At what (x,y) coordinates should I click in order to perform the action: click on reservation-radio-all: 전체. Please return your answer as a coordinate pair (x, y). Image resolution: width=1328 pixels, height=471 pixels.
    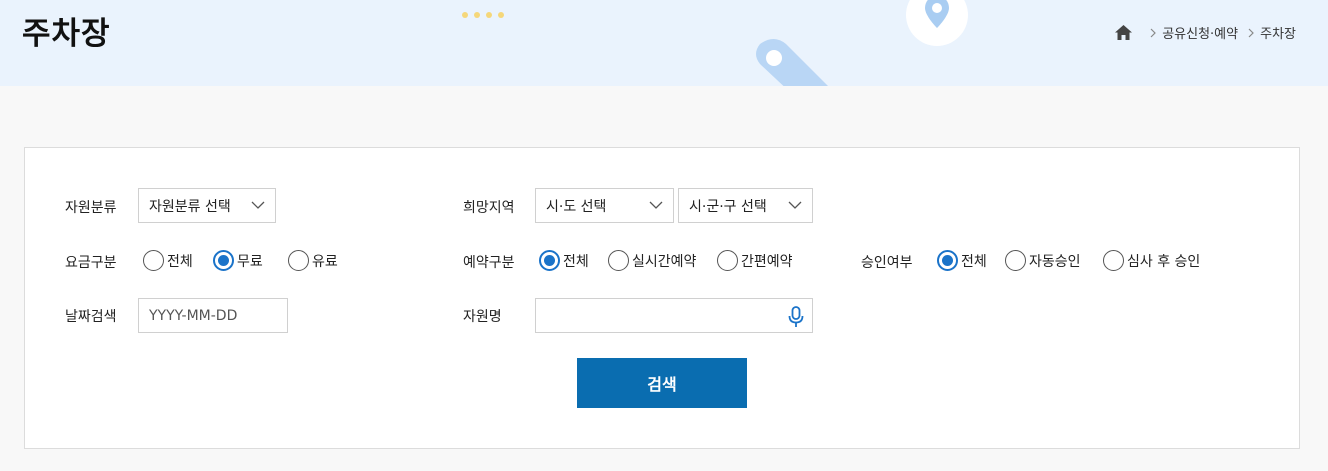
    Looking at the image, I should click on (564, 260).